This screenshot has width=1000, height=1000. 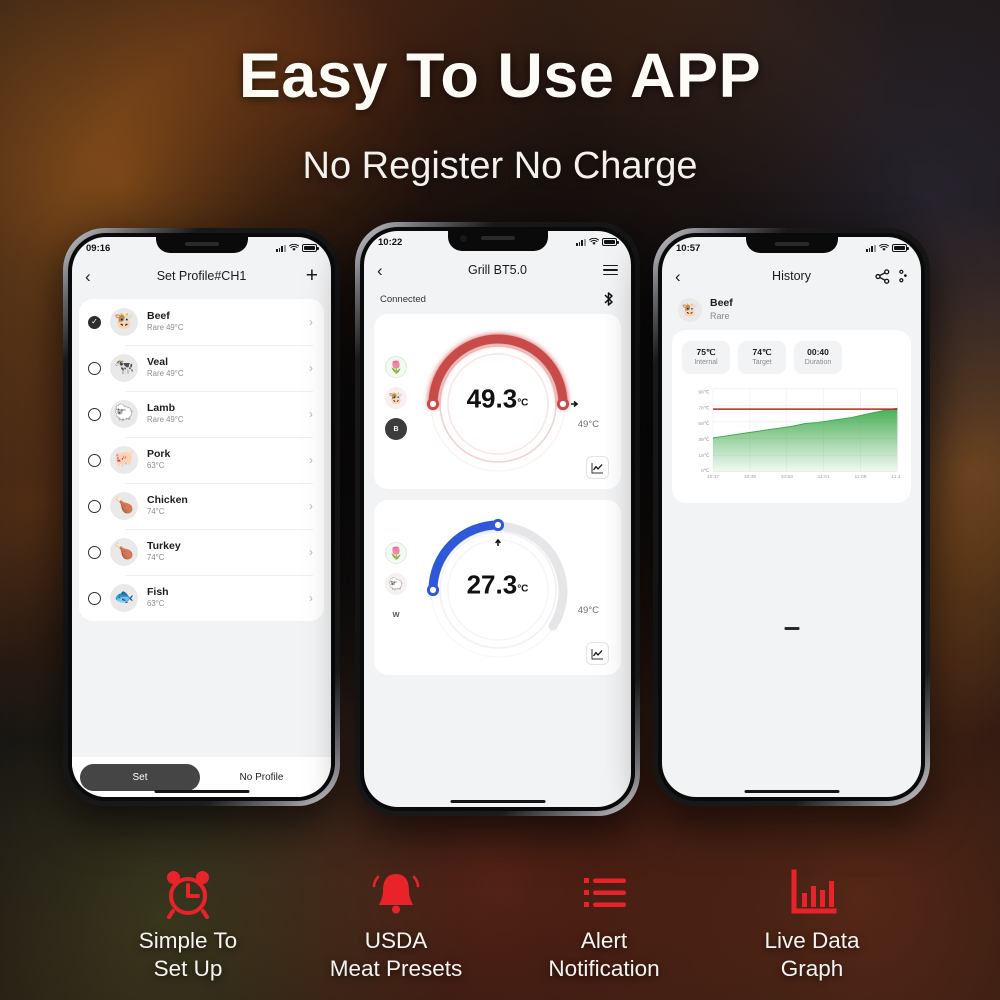 I want to click on feature-label-line1: Live Data, so click(x=812, y=941).